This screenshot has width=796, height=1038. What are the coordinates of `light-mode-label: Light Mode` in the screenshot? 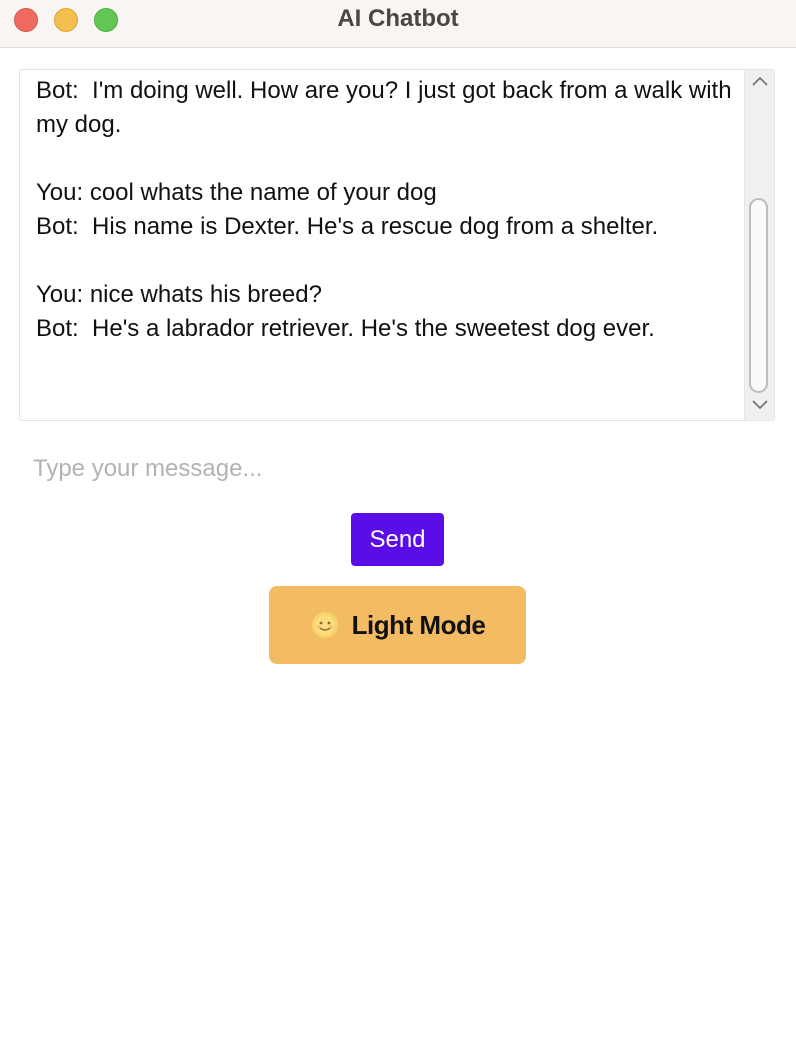 It's located at (418, 624).